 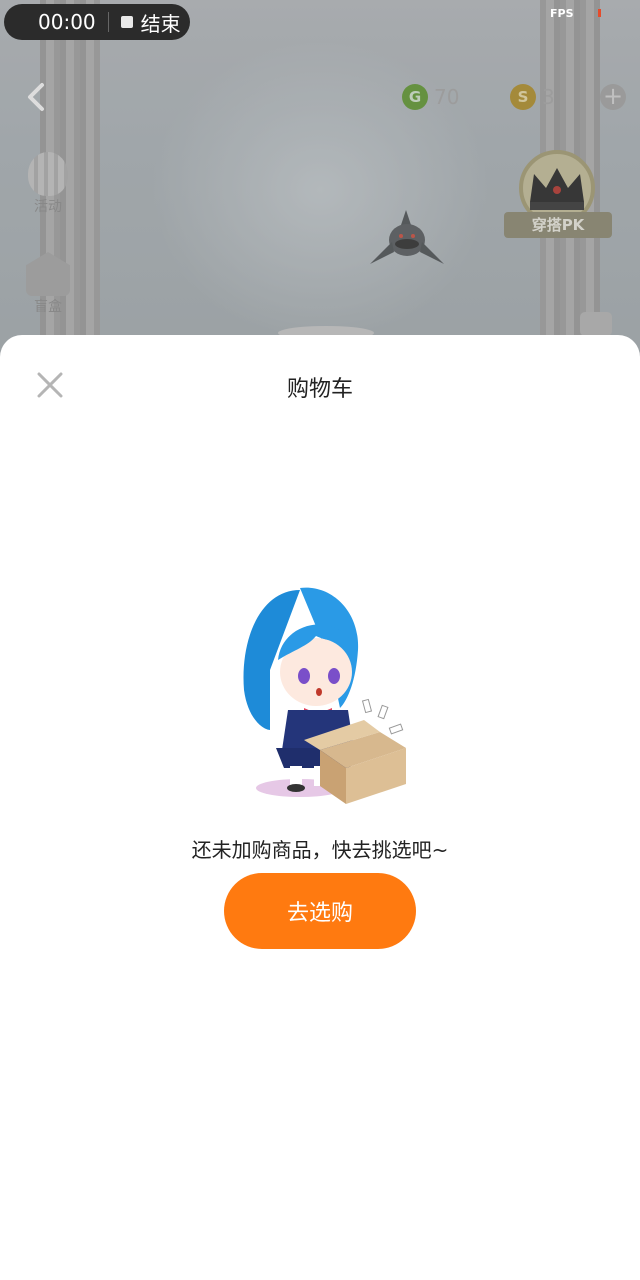 I want to click on screen-recording-pill: 00:00 结束, so click(x=97, y=22).